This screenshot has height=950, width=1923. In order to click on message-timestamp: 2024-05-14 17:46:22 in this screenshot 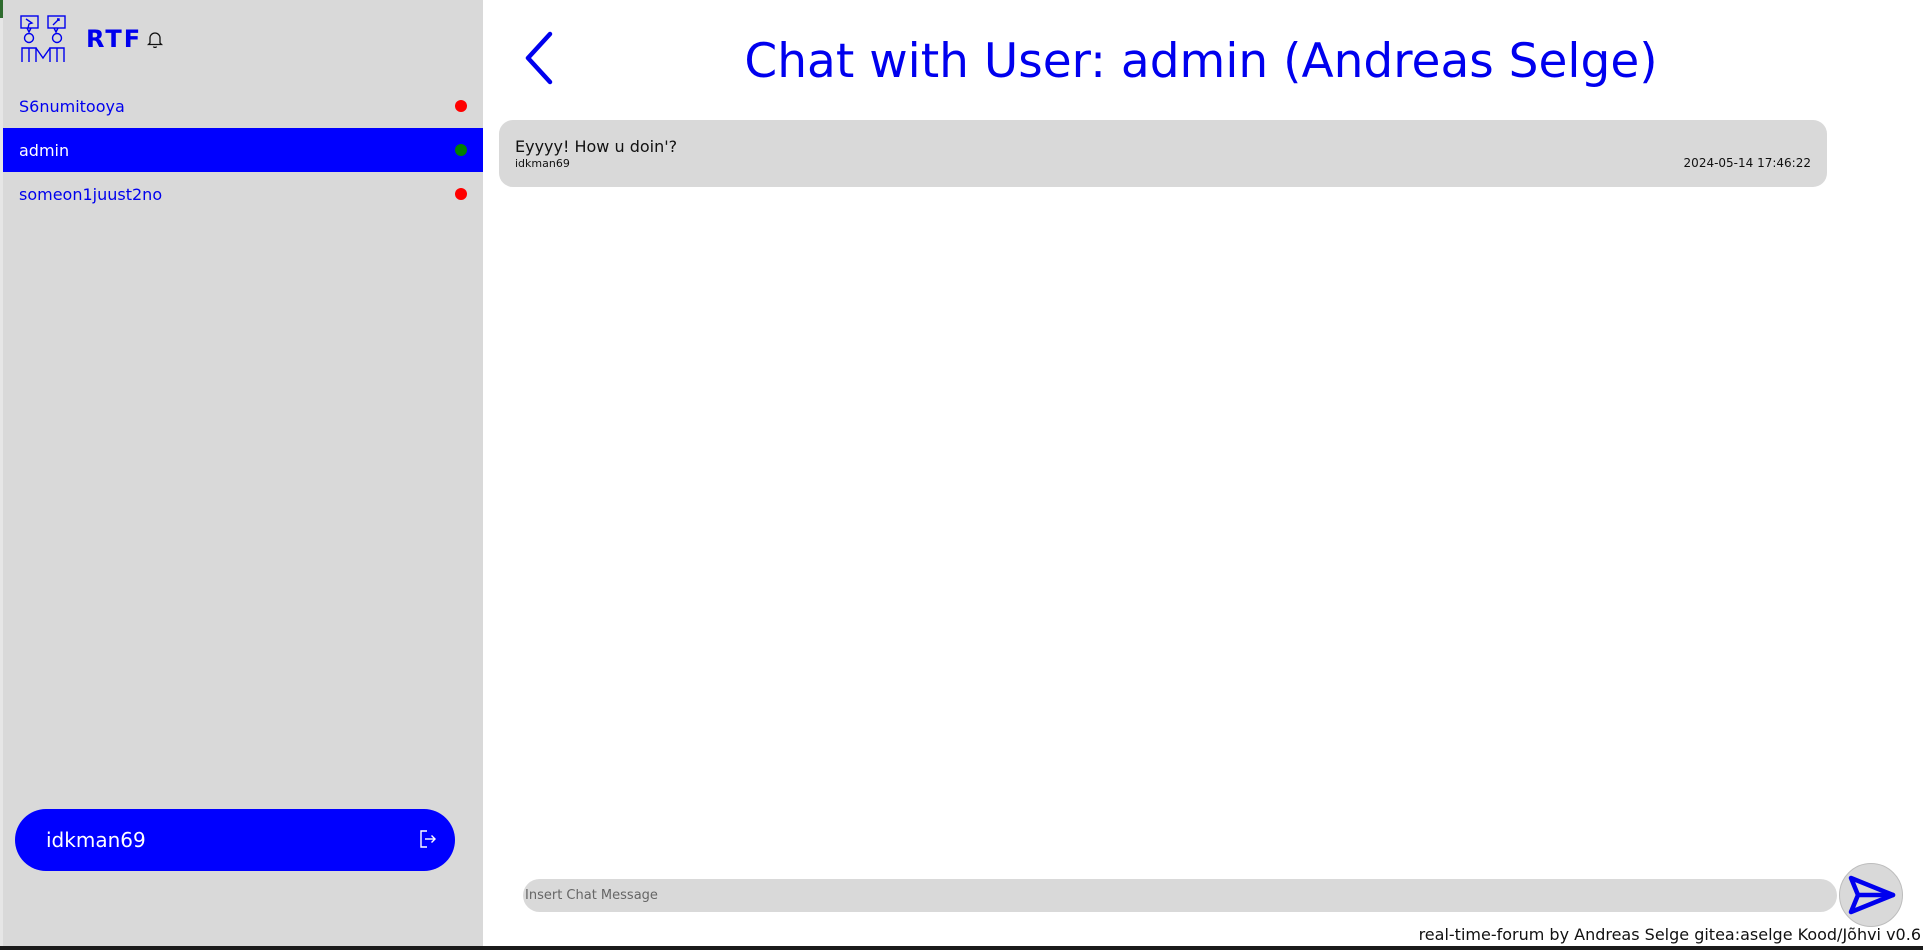, I will do `click(1747, 163)`.